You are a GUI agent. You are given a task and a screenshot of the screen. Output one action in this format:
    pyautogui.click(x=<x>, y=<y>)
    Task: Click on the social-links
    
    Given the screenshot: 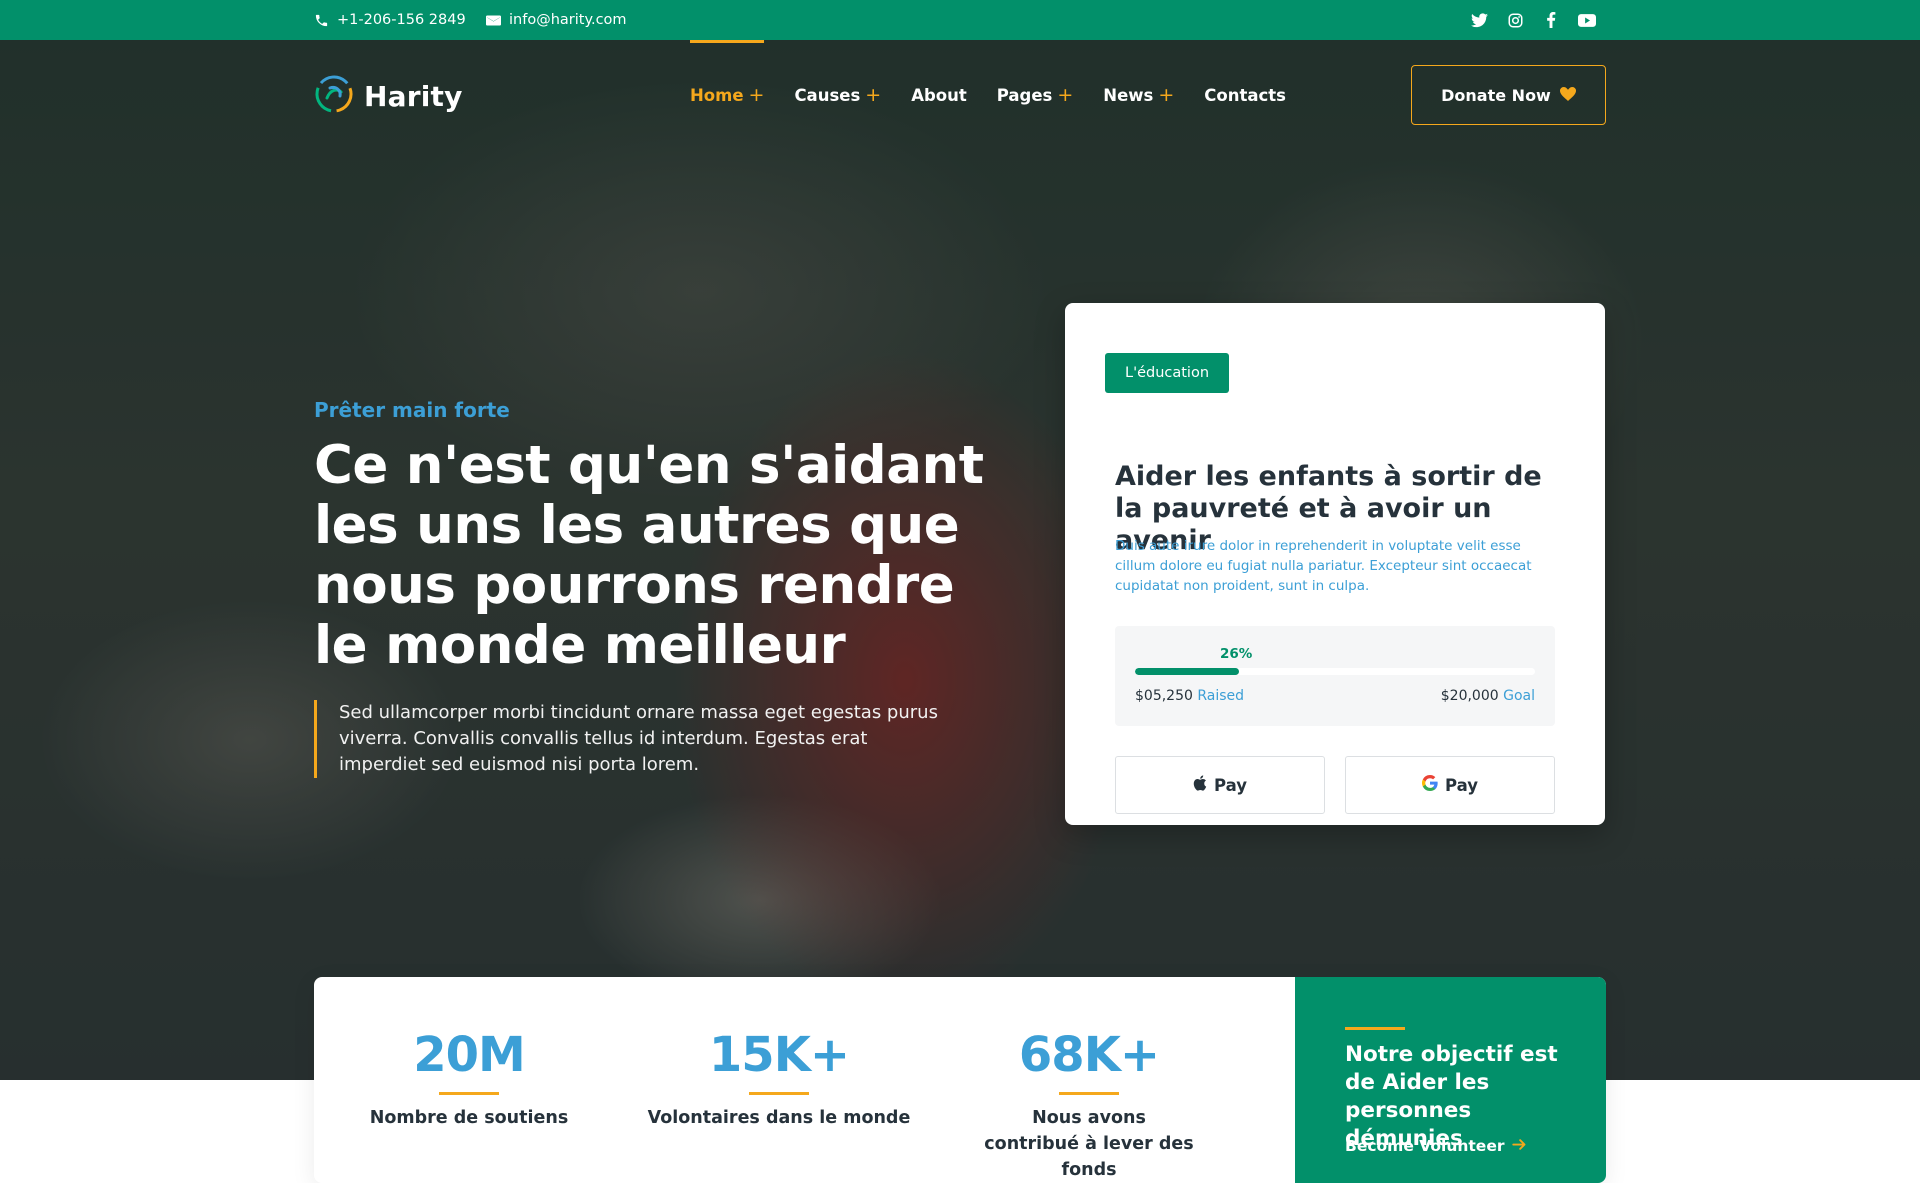 What is the action you would take?
    pyautogui.click(x=1533, y=20)
    